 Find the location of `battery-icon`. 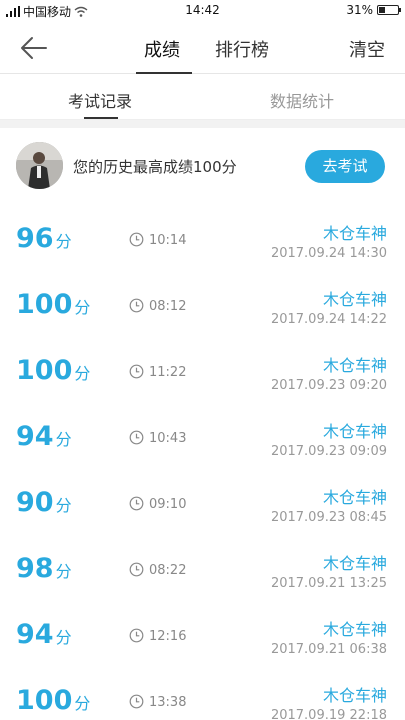

battery-icon is located at coordinates (389, 10).